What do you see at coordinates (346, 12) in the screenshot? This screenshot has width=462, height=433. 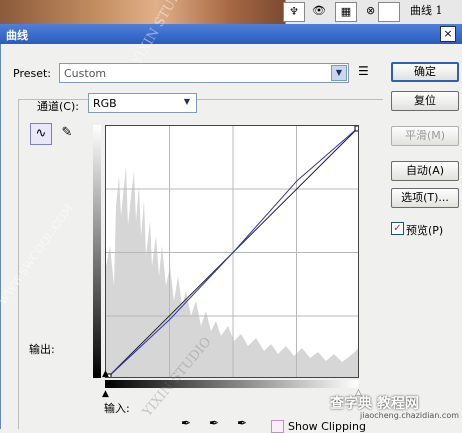 I see `layer-thumbnail-icon: ▦` at bounding box center [346, 12].